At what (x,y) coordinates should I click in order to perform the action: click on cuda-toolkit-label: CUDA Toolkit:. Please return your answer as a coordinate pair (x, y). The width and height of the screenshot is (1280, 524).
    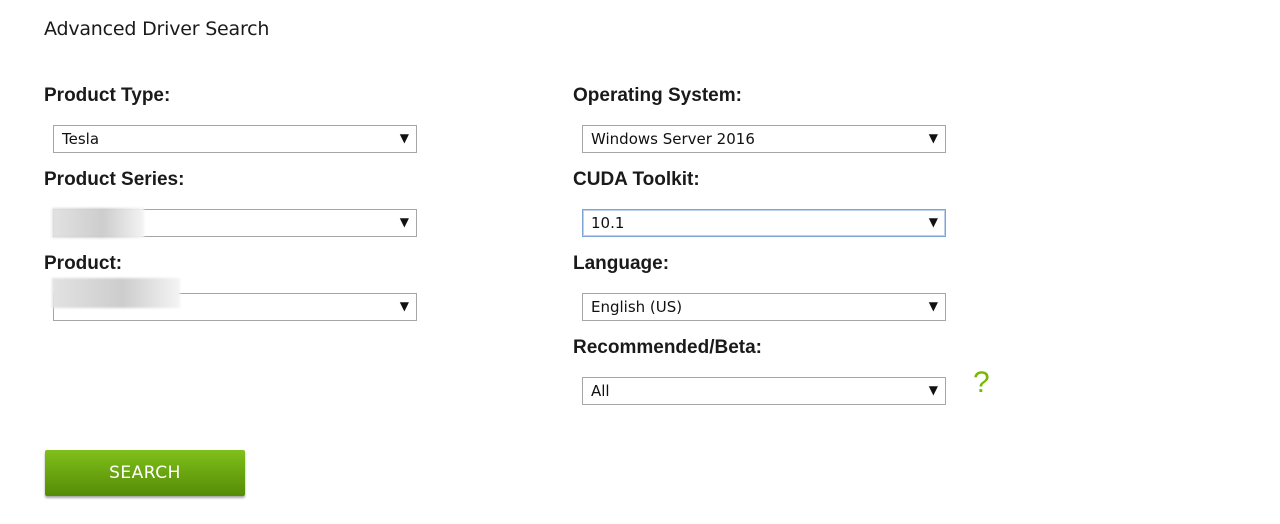
    Looking at the image, I should click on (636, 179).